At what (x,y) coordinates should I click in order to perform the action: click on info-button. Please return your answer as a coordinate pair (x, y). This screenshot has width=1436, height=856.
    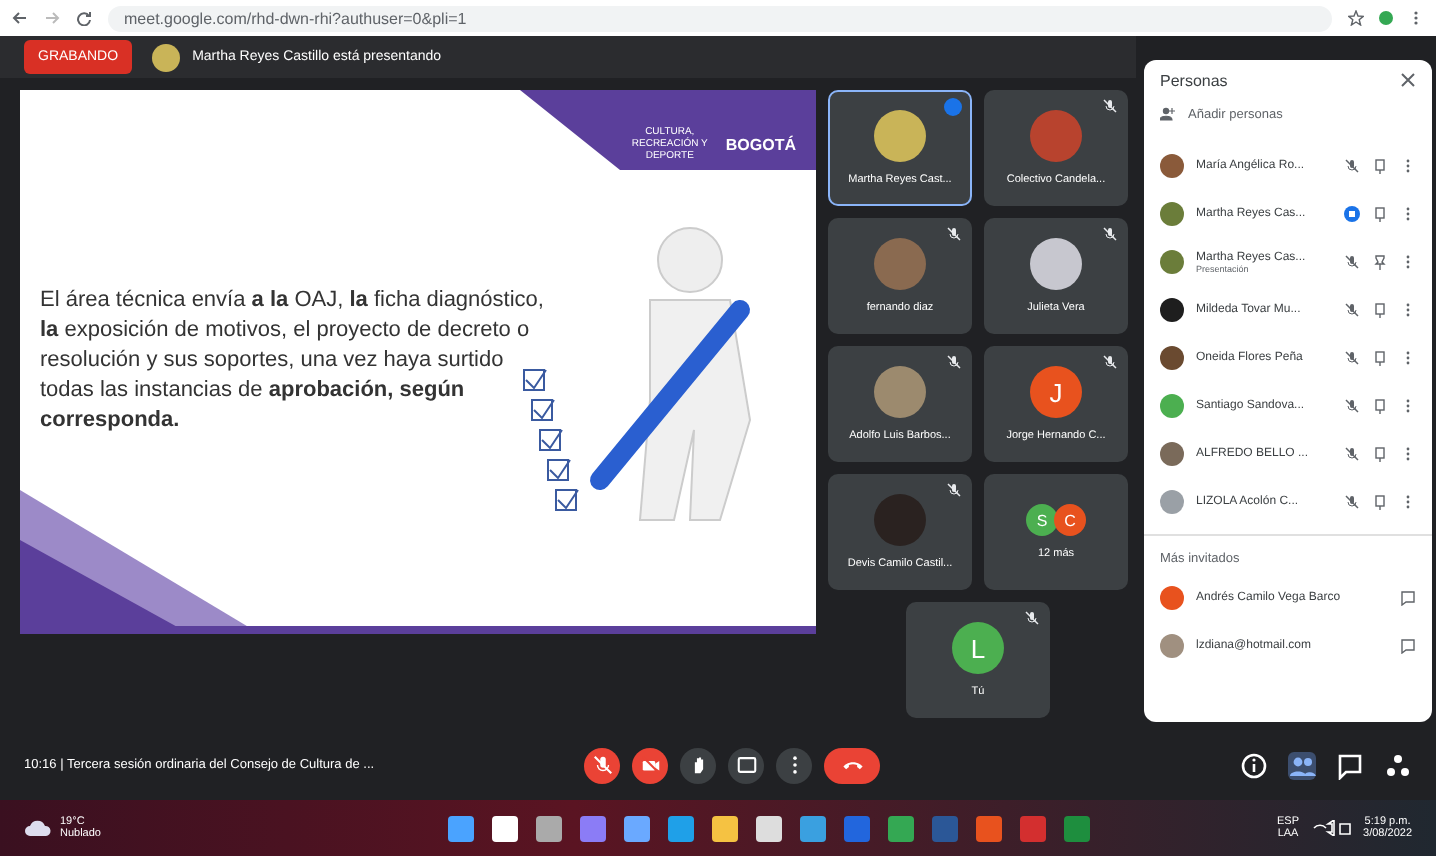
    Looking at the image, I should click on (1254, 765).